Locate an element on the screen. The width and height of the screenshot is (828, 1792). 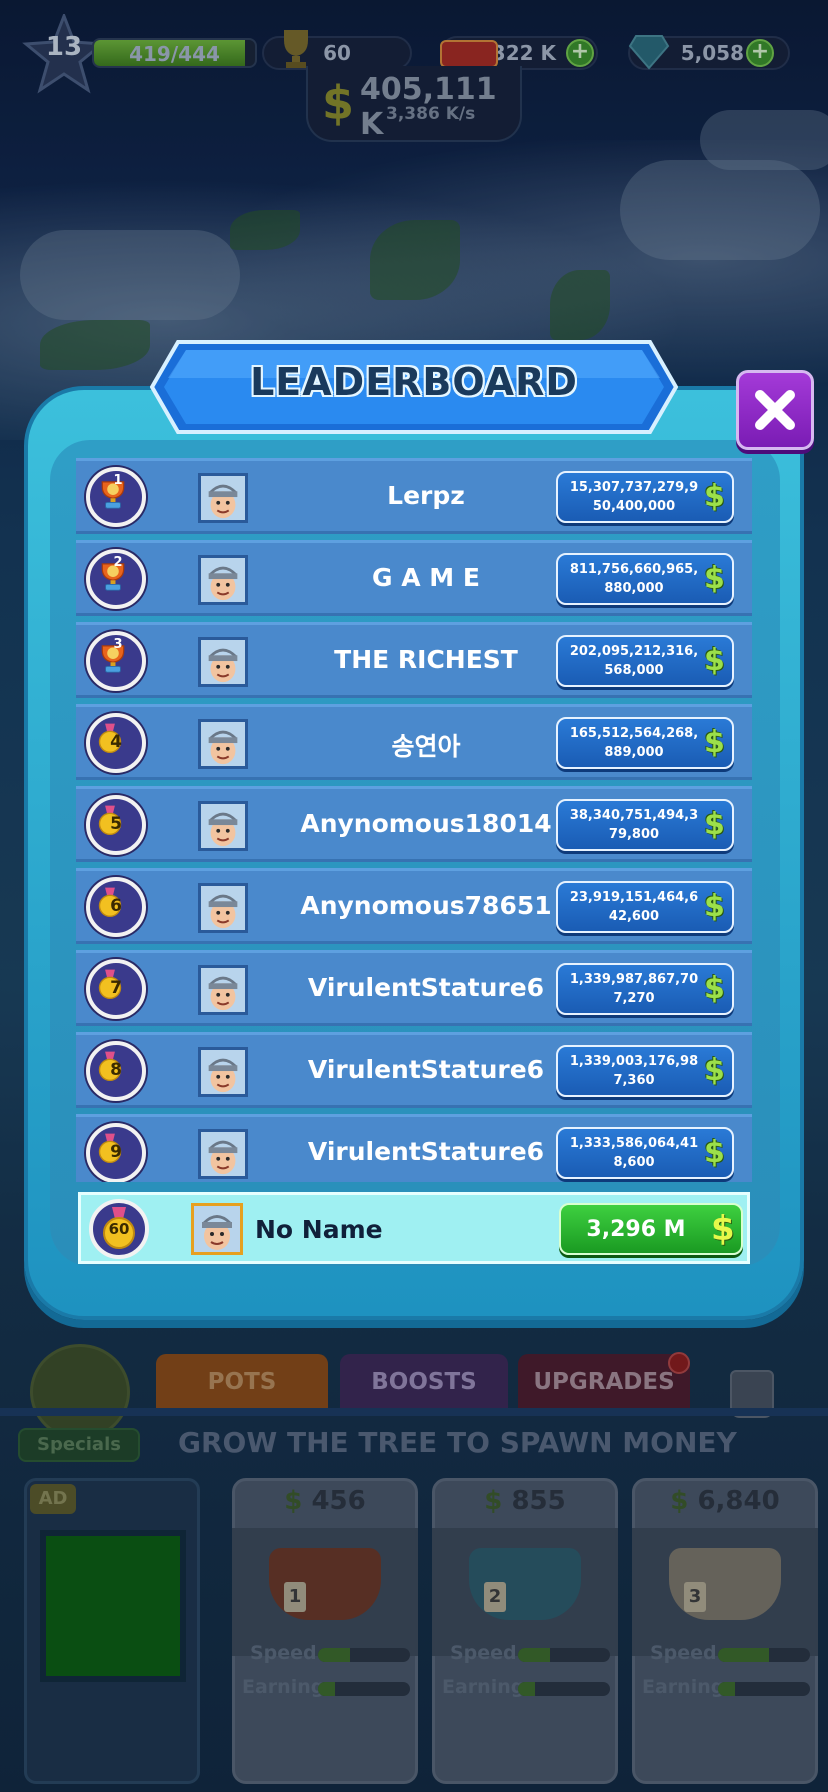
my-rank-row: 60 No Name 3,296 M $ is located at coordinates (414, 1228).